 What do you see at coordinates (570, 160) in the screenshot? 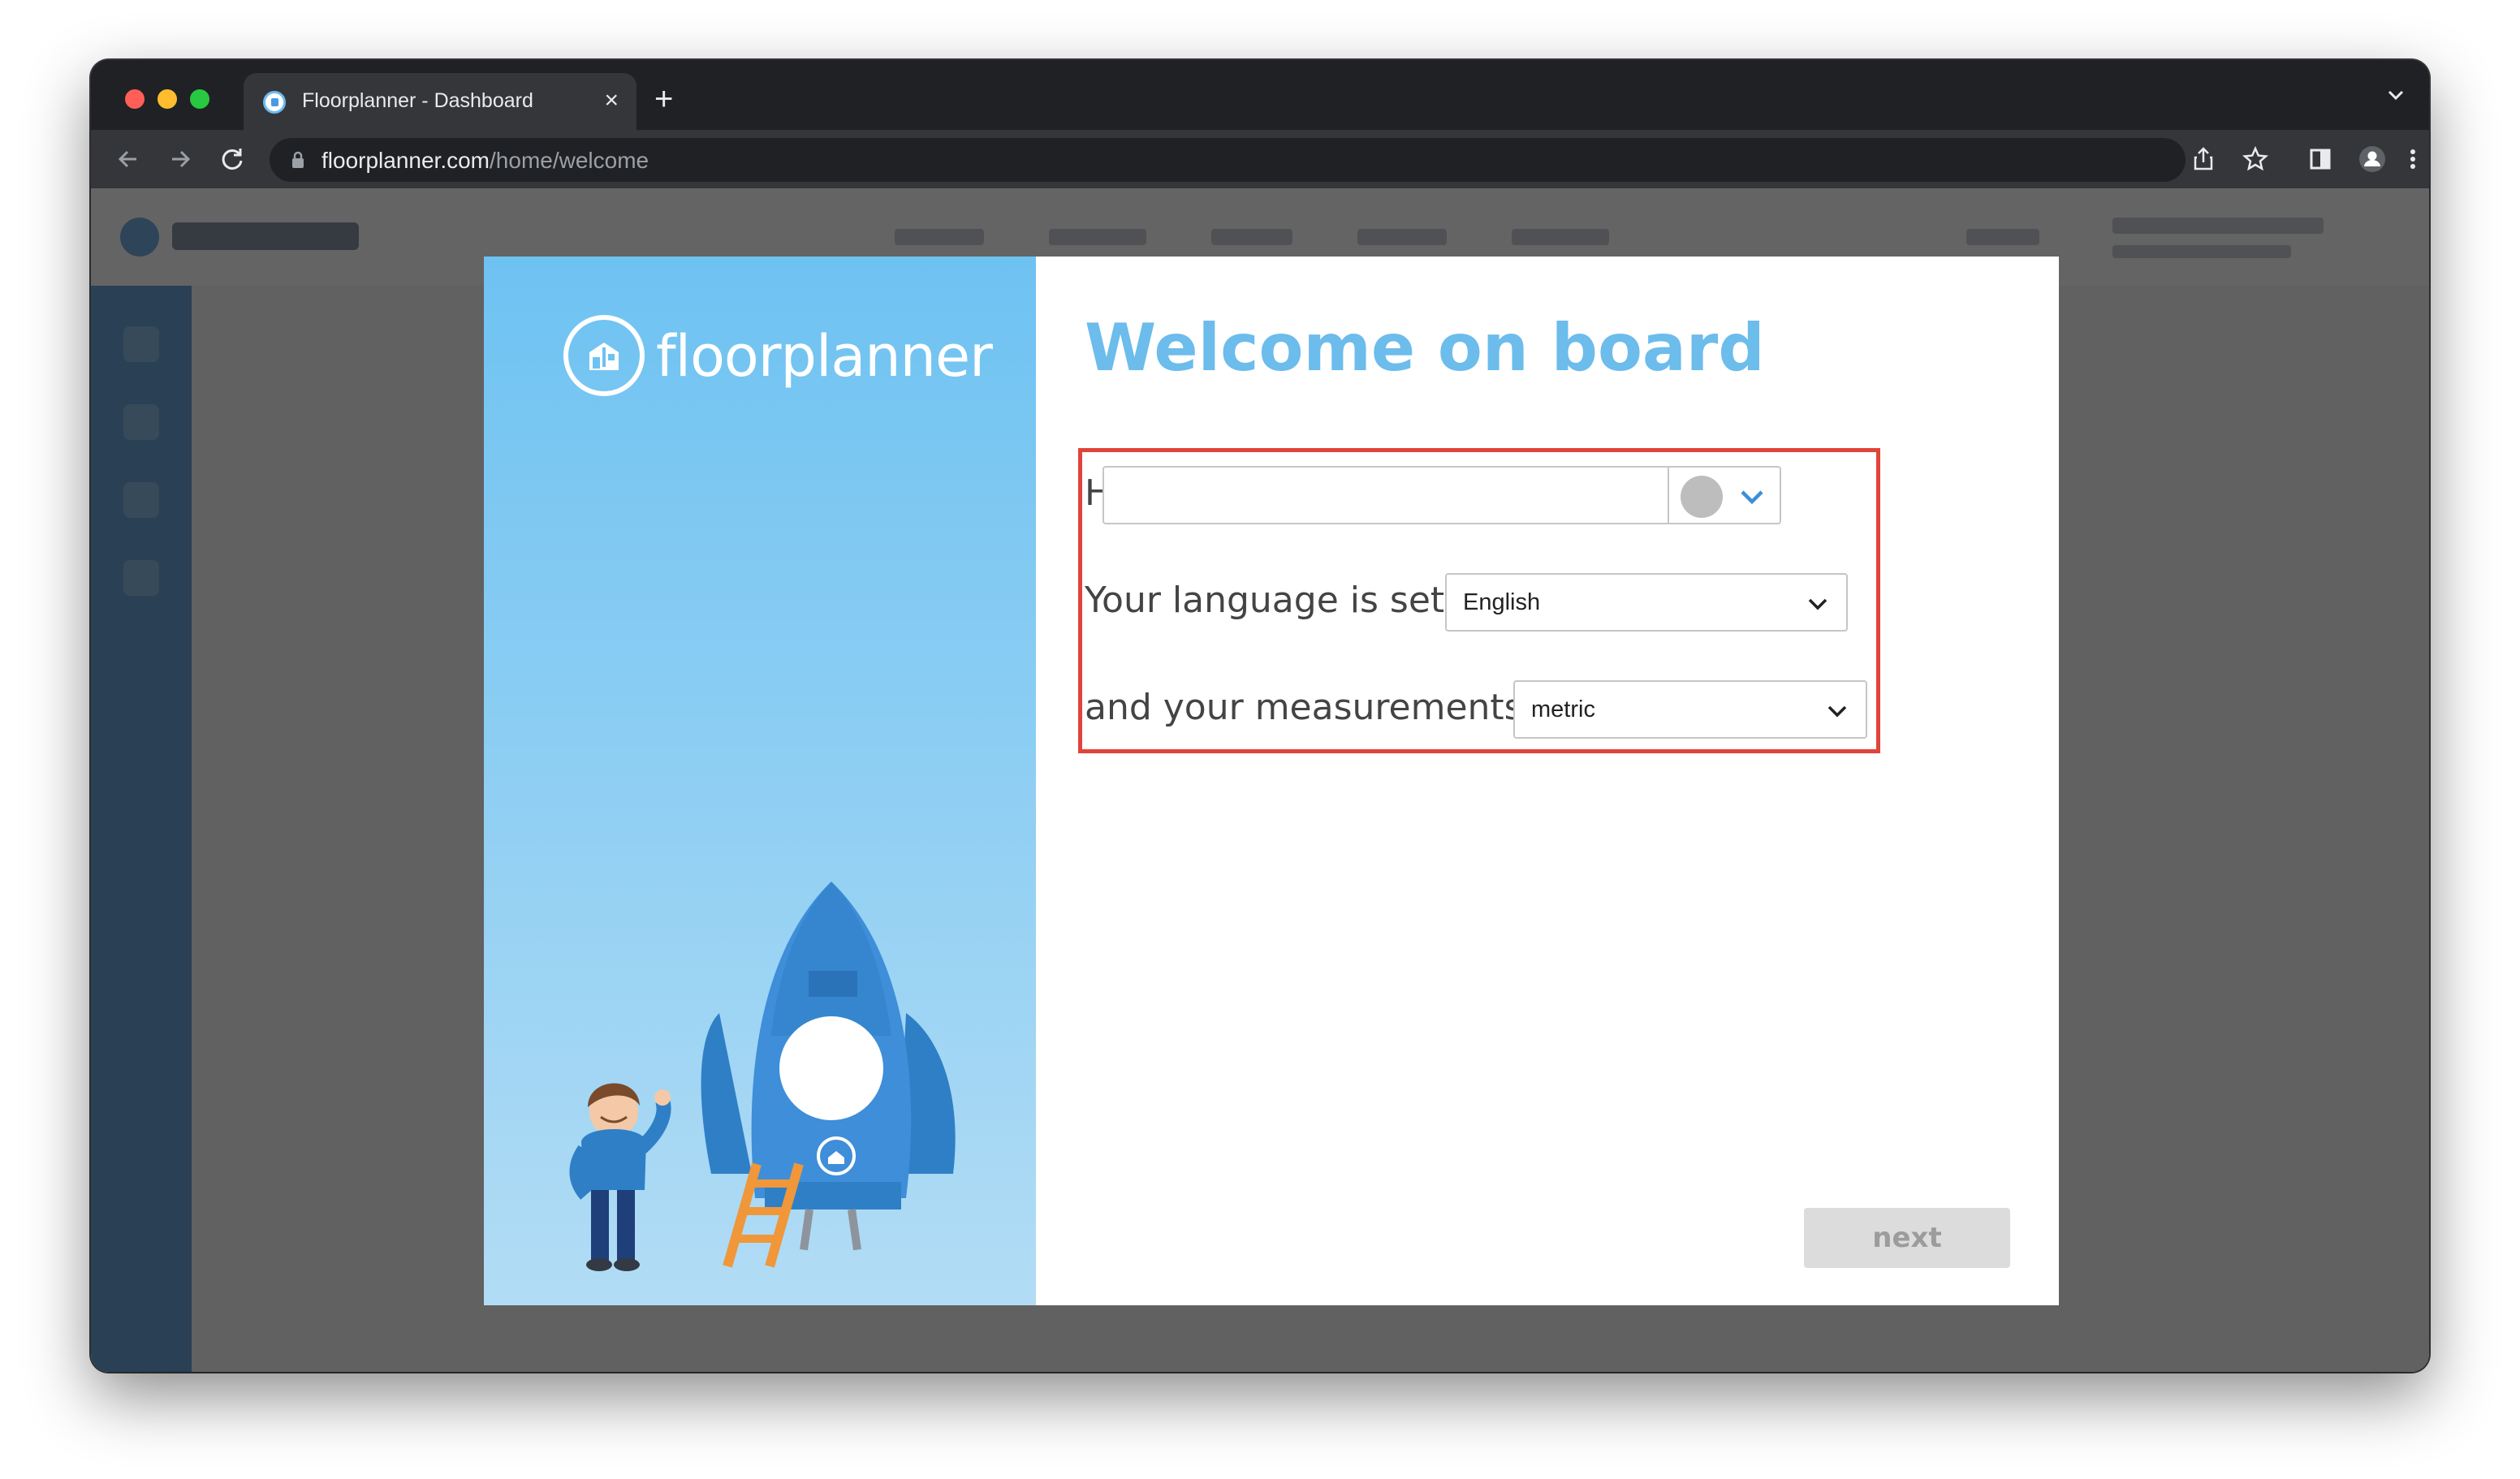
I see `url-path: /home/welcome` at bounding box center [570, 160].